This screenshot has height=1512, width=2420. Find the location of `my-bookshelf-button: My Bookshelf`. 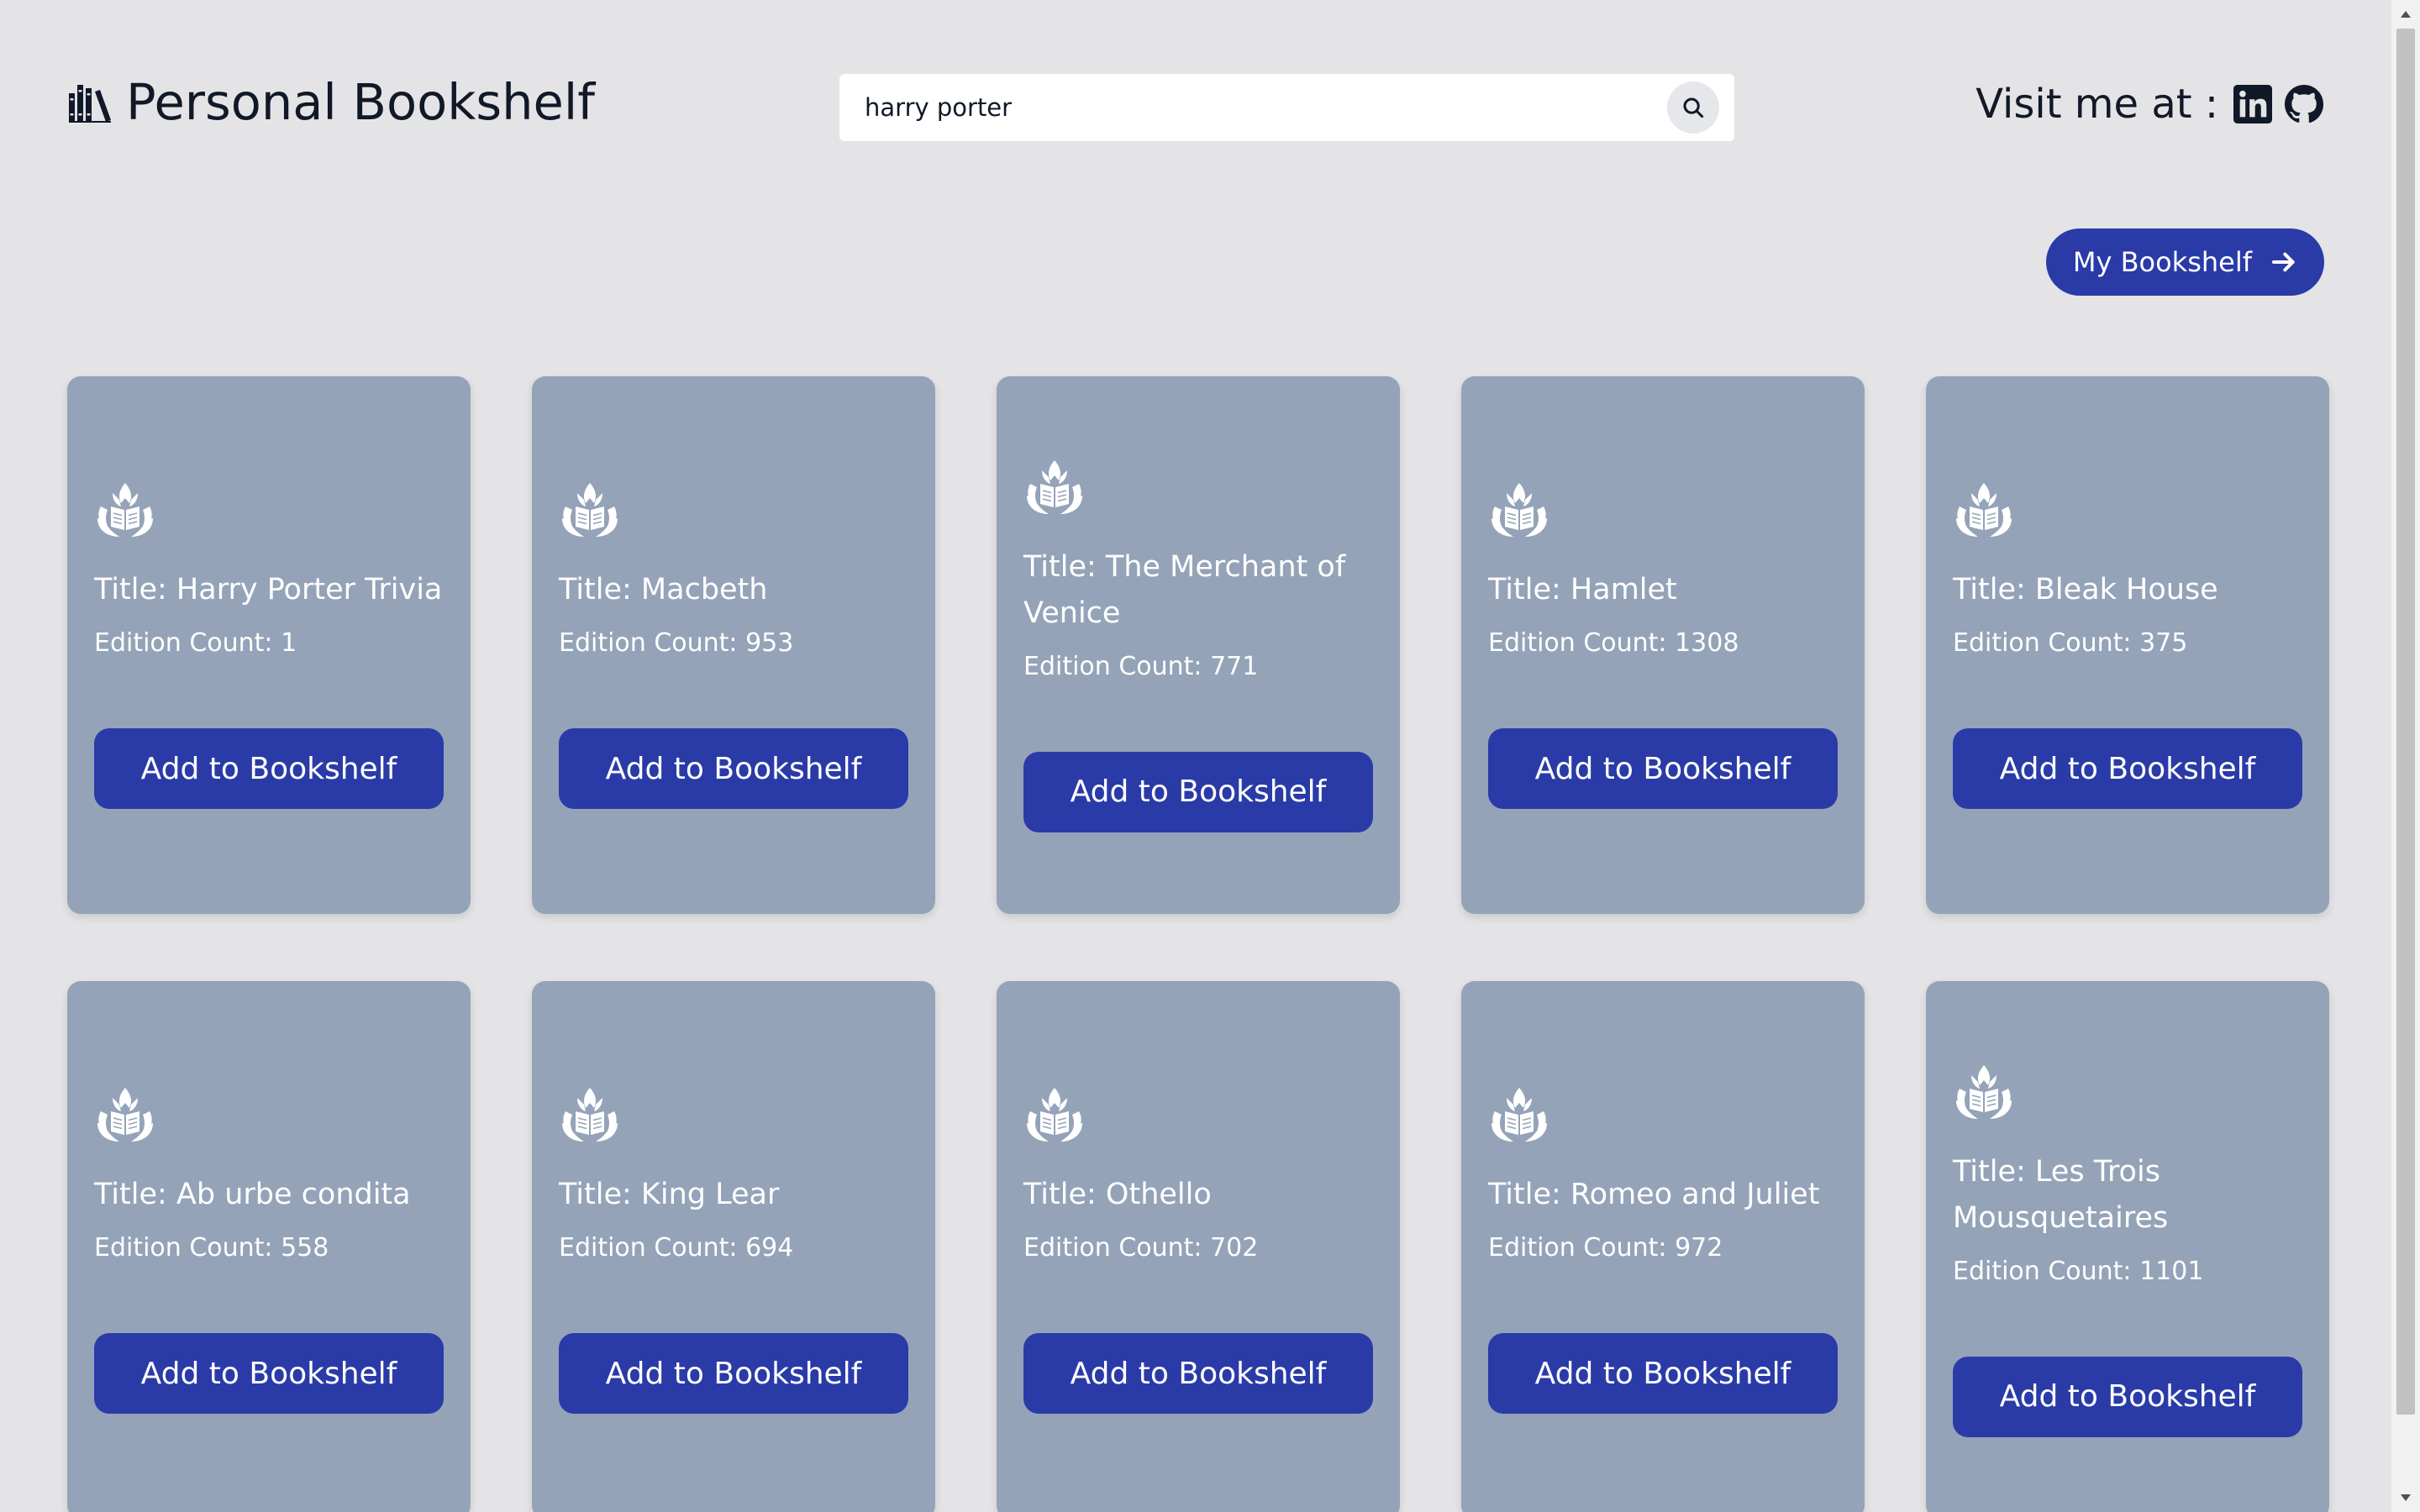

my-bookshelf-button: My Bookshelf is located at coordinates (2184, 262).